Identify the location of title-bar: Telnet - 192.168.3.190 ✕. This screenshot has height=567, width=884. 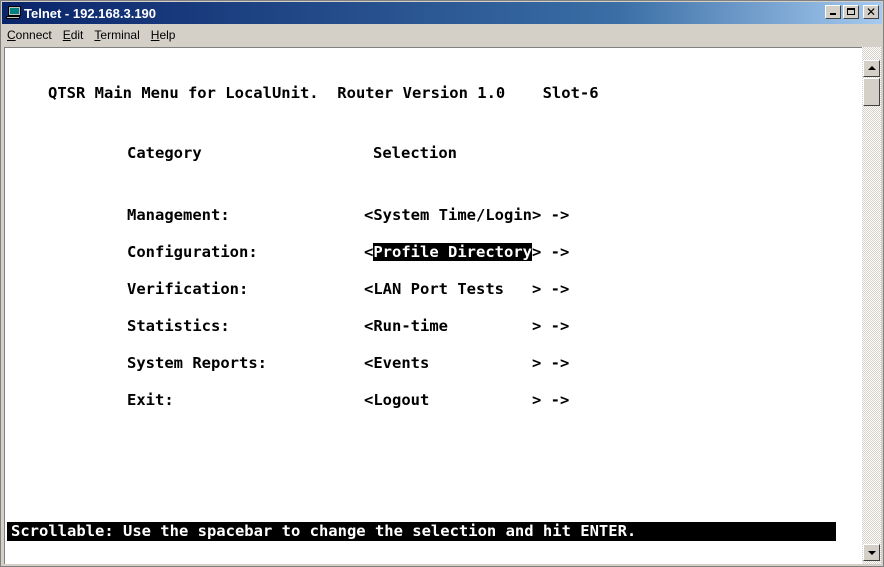
(442, 13).